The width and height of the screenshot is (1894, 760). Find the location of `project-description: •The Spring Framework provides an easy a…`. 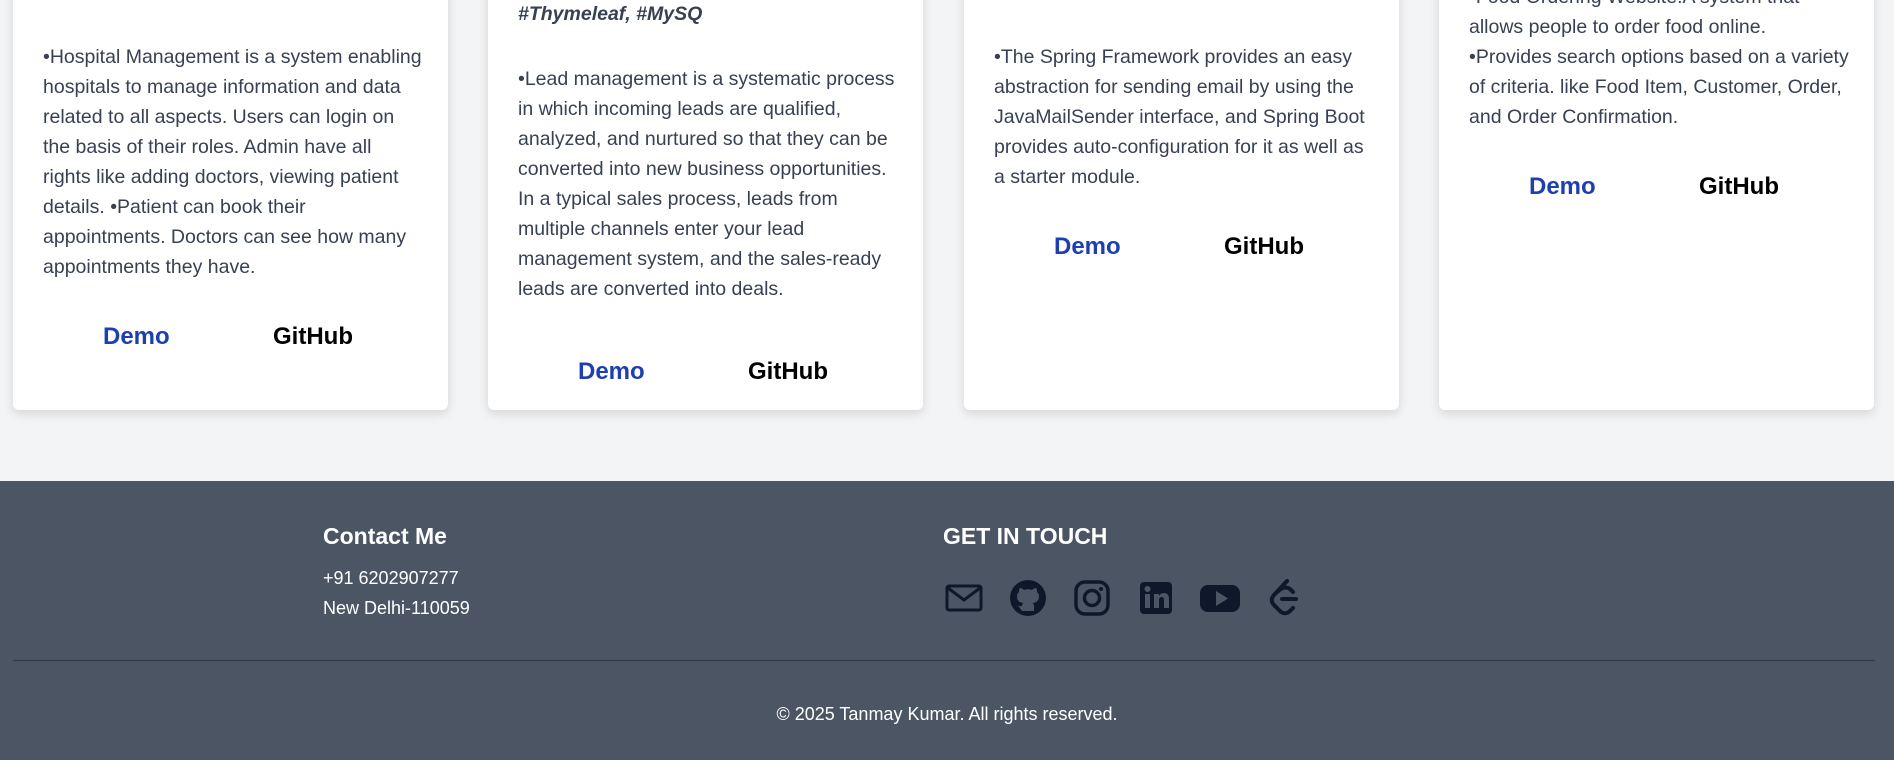

project-description: •The Spring Framework provides an easy a… is located at coordinates (1179, 117).